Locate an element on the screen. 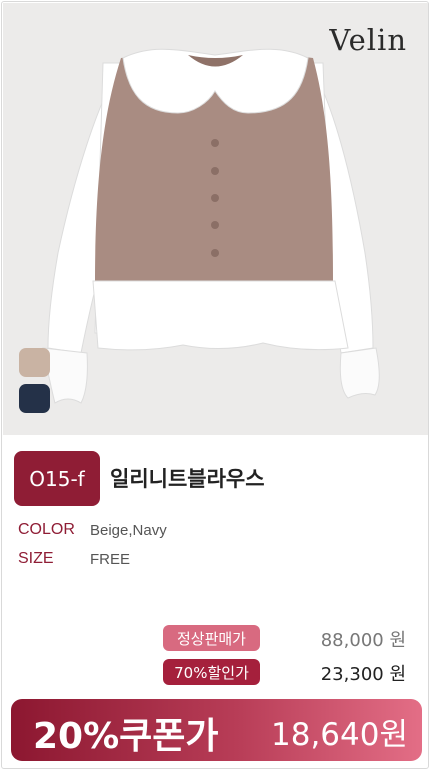  coupon-price: 18,640원 is located at coordinates (339, 735).